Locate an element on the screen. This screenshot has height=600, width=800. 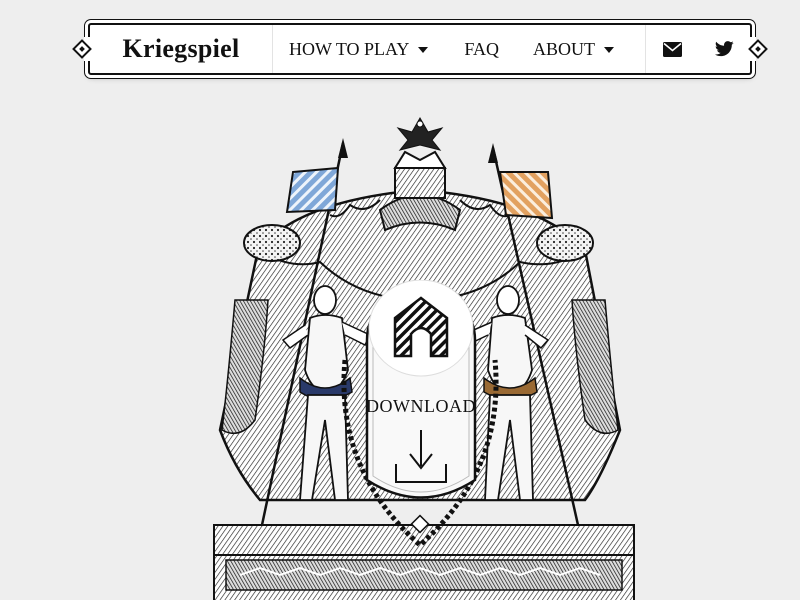
nav-faq: FAQ is located at coordinates (481, 49).